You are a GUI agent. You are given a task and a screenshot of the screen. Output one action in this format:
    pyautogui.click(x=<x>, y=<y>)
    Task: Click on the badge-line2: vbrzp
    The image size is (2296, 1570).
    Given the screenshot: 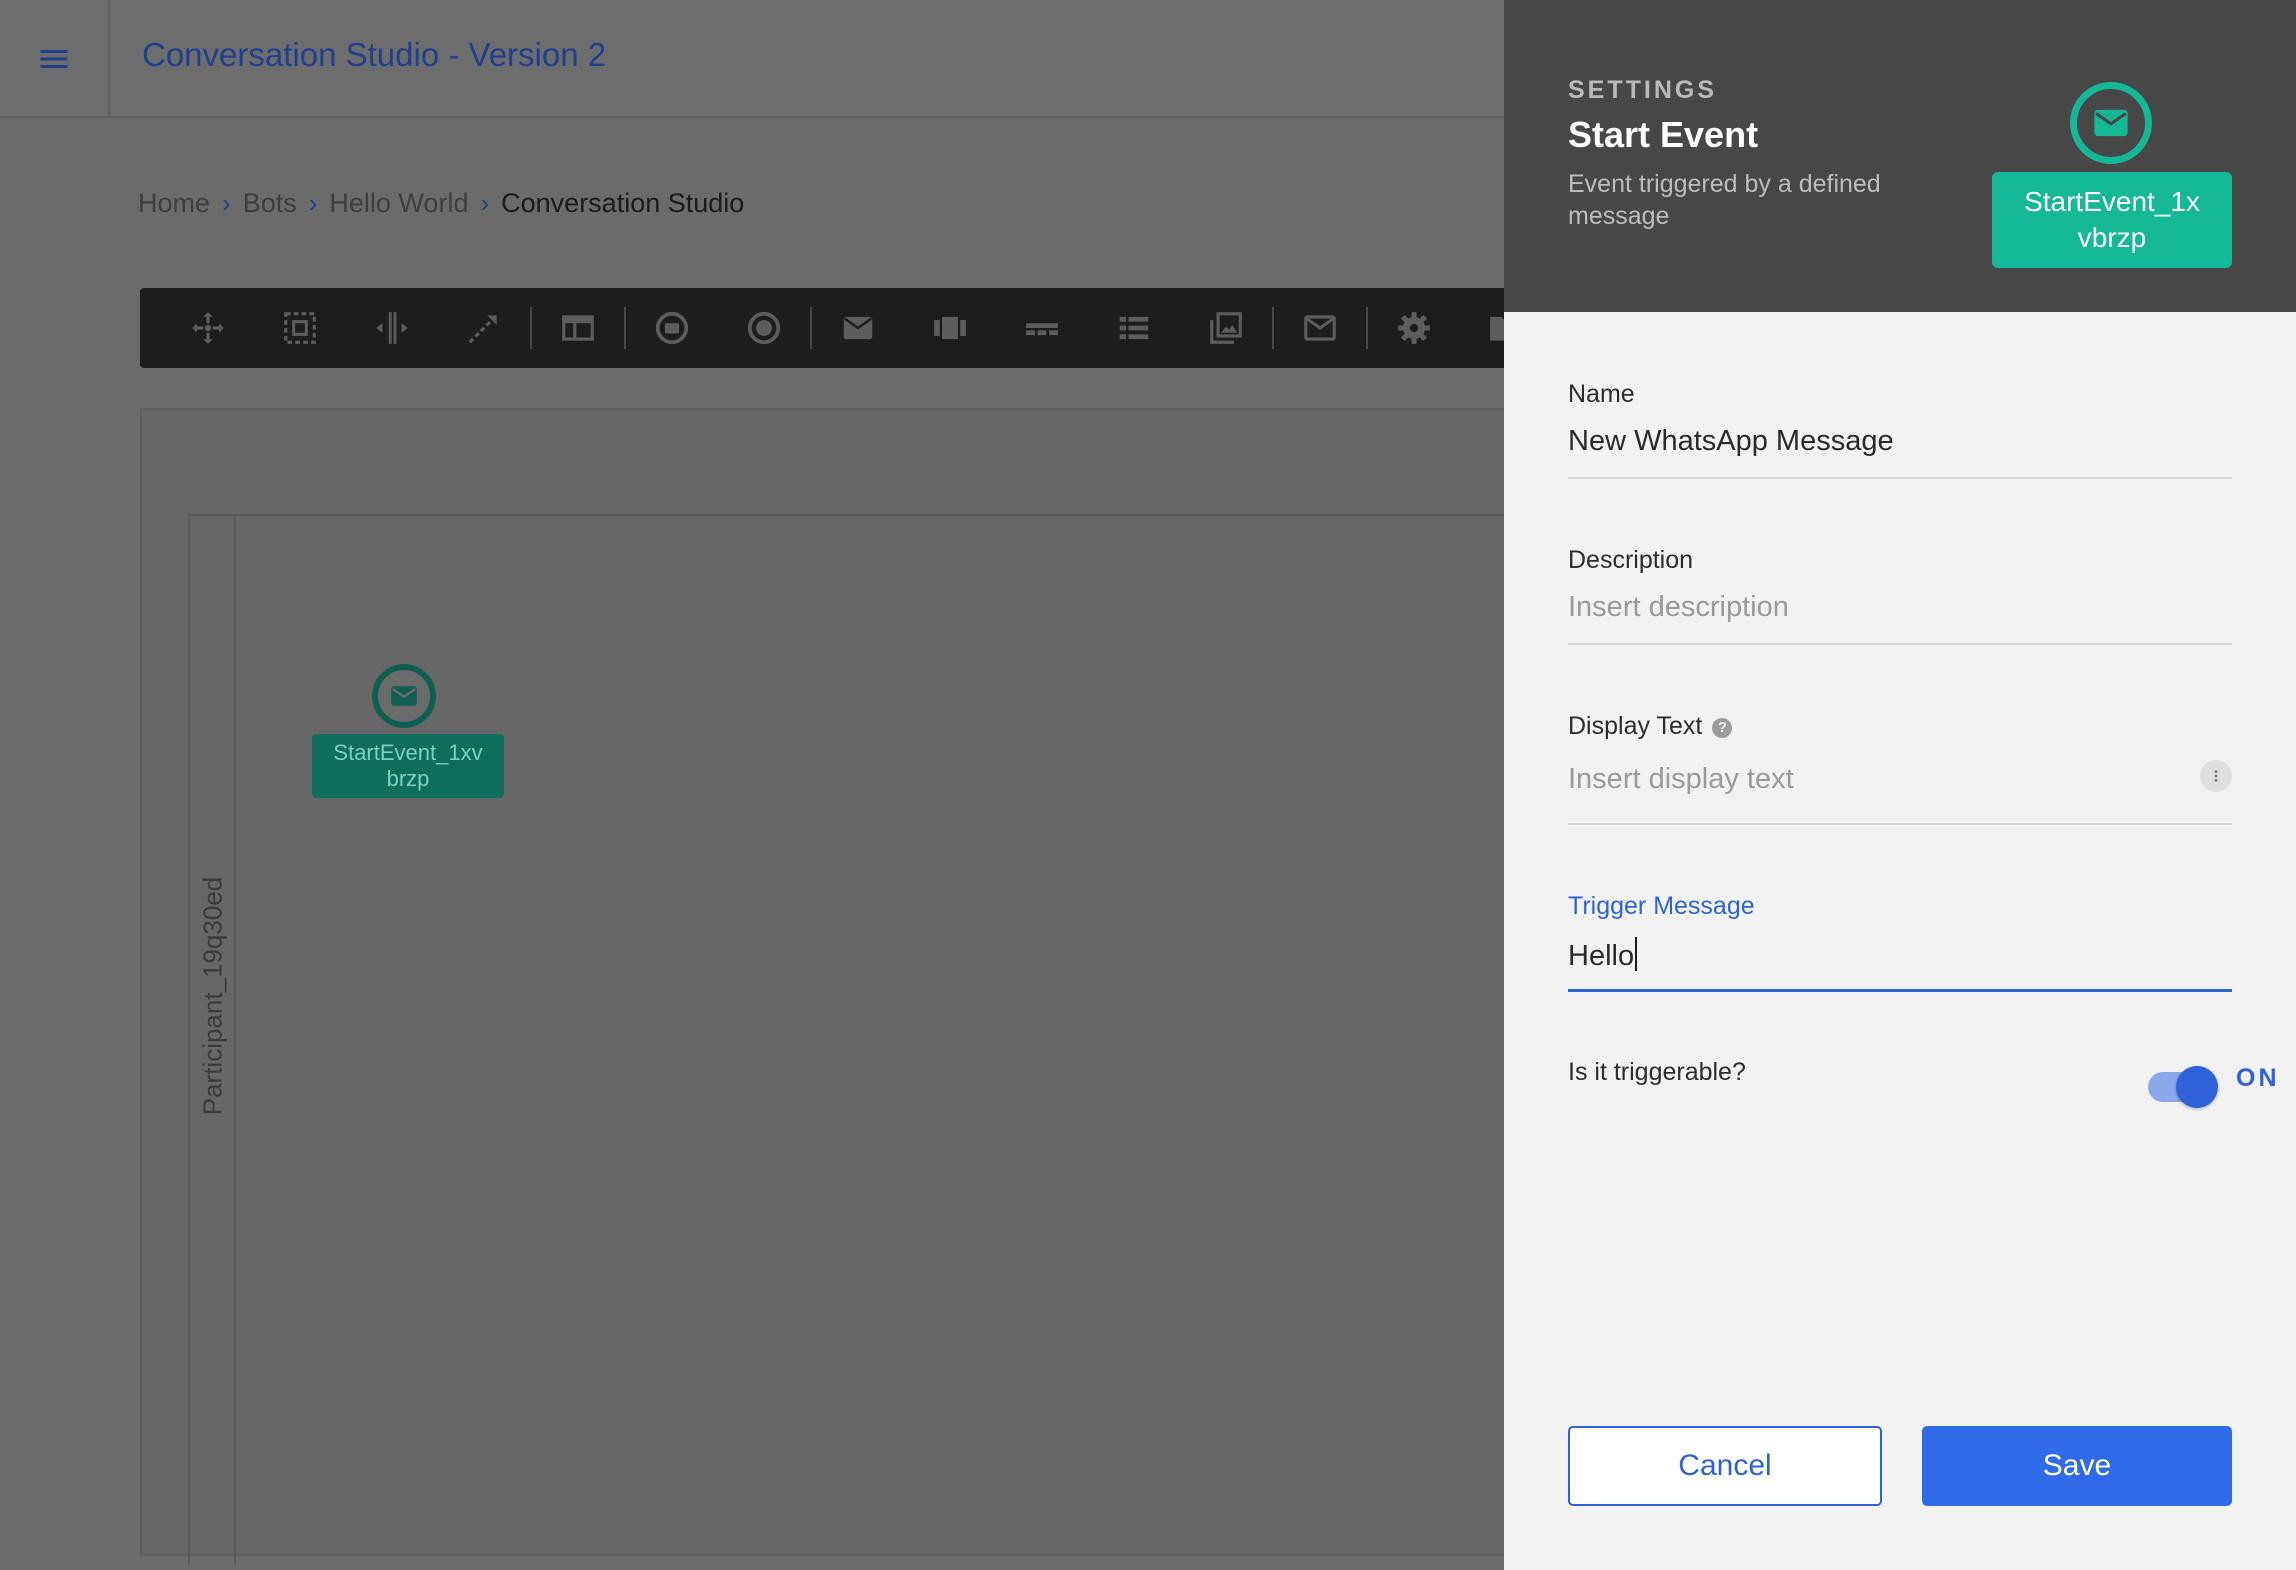 What is the action you would take?
    pyautogui.click(x=2112, y=237)
    